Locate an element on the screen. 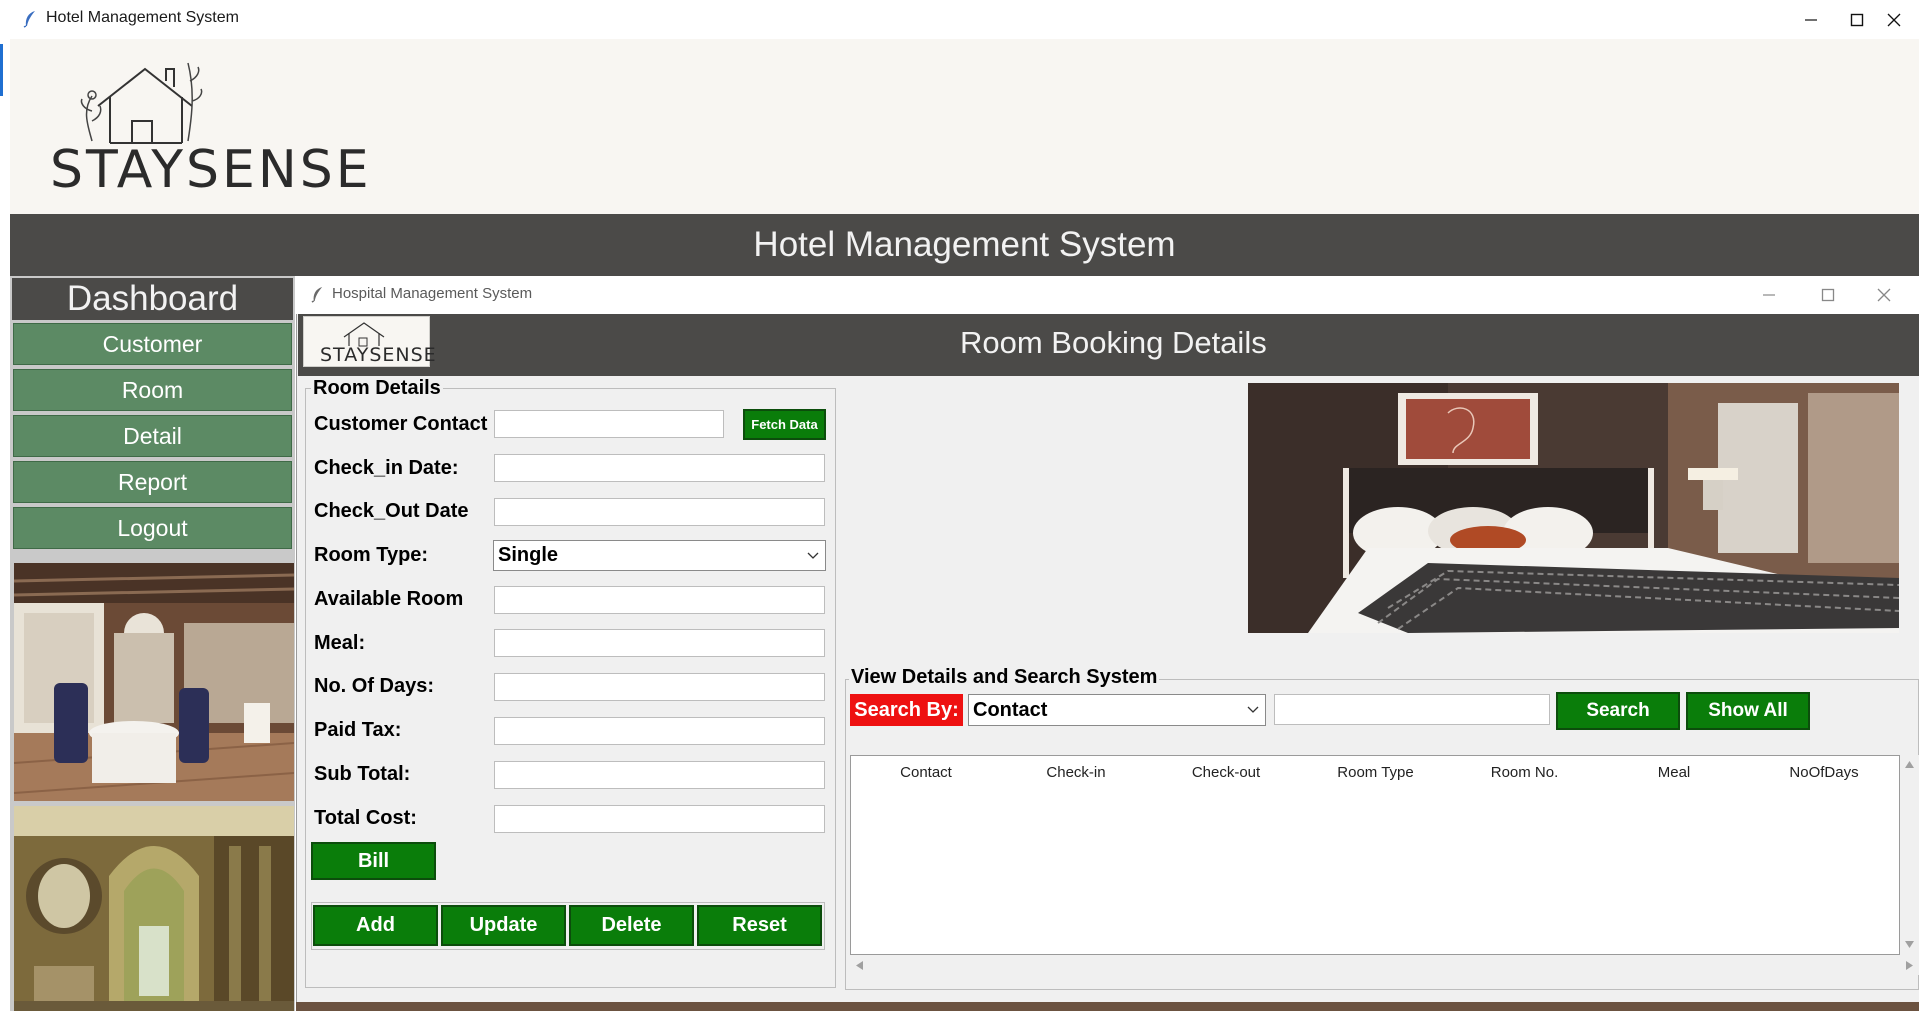 This screenshot has height=1011, width=1919. room-type-select: Single is located at coordinates (659, 555).